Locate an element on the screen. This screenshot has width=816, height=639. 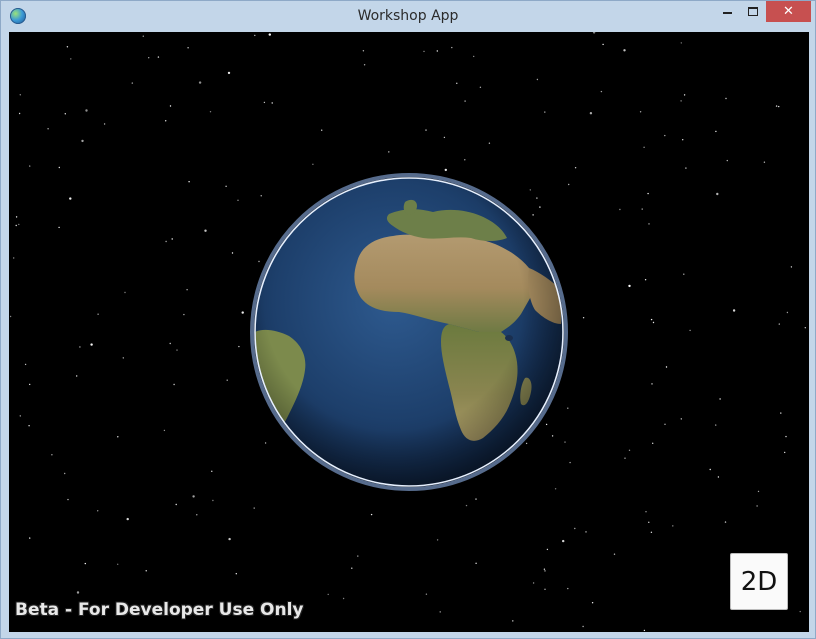
title-bar: Workshop App ✕ is located at coordinates (408, 16).